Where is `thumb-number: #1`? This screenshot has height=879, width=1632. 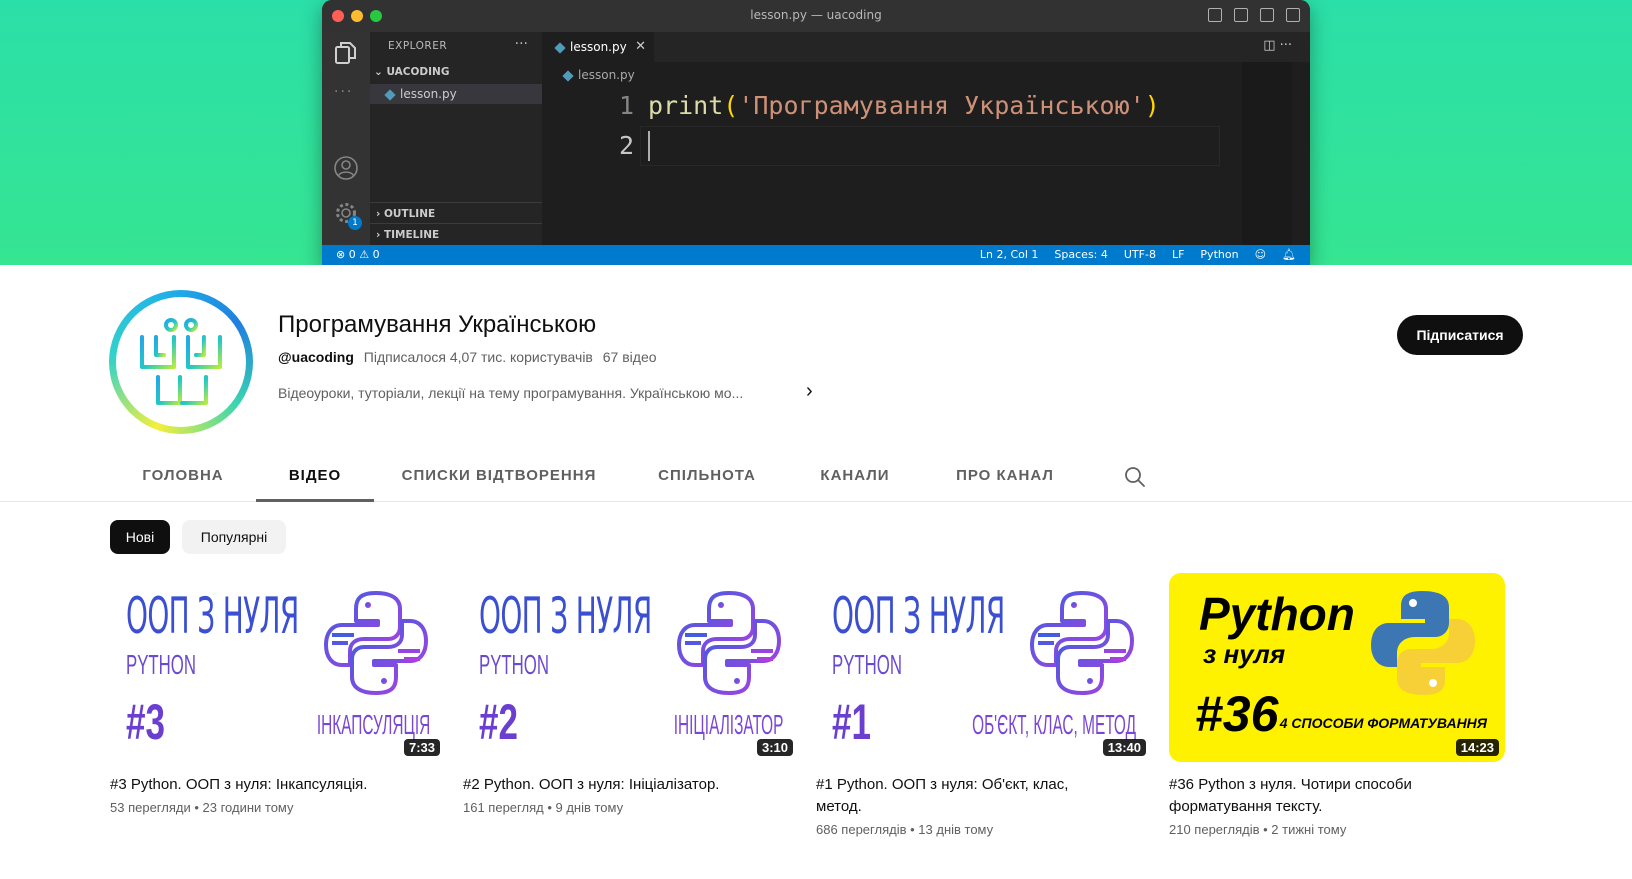 thumb-number: #1 is located at coordinates (851, 722).